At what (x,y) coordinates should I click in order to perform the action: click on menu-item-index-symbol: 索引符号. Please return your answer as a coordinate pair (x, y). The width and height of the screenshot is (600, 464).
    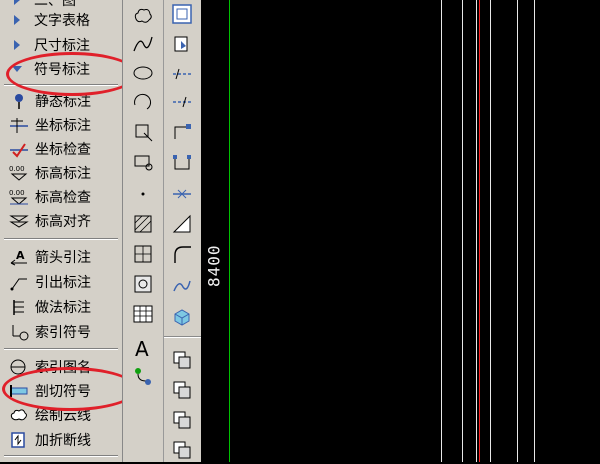
    Looking at the image, I should click on (61, 332).